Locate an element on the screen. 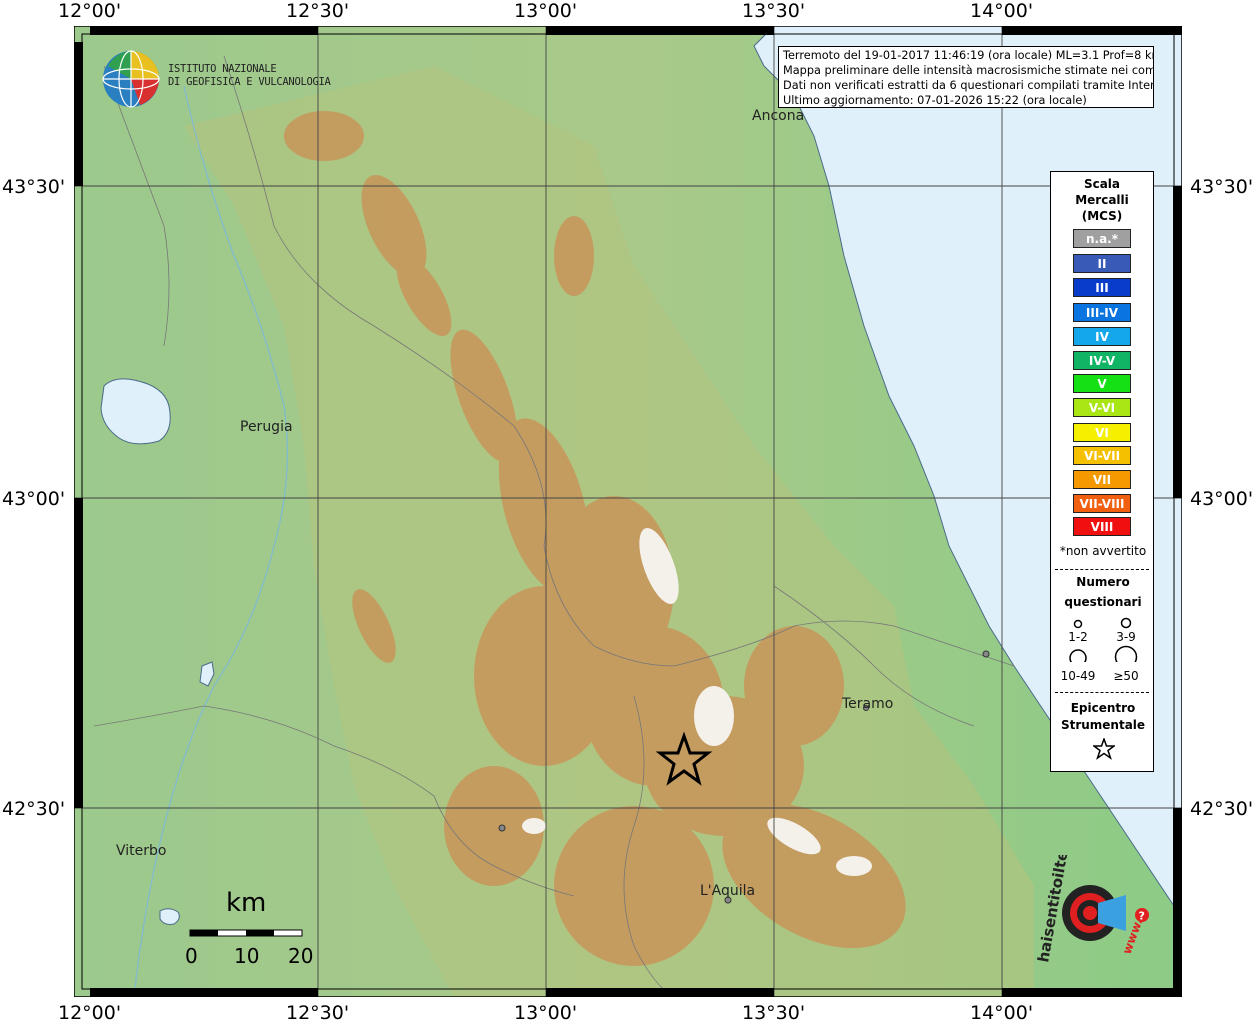 The height and width of the screenshot is (1024, 1255). lon-label-top-3: 13°00' is located at coordinates (546, 11).